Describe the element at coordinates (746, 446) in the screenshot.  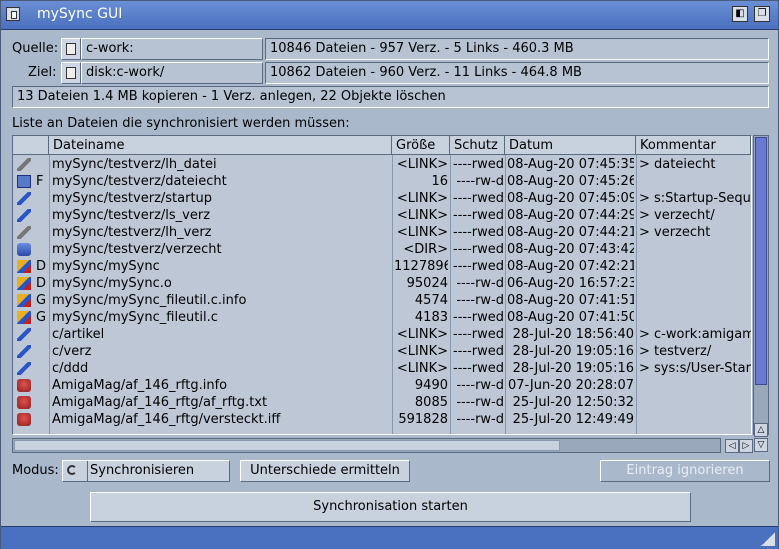
I see `scroll-right-icon: ▷` at that location.